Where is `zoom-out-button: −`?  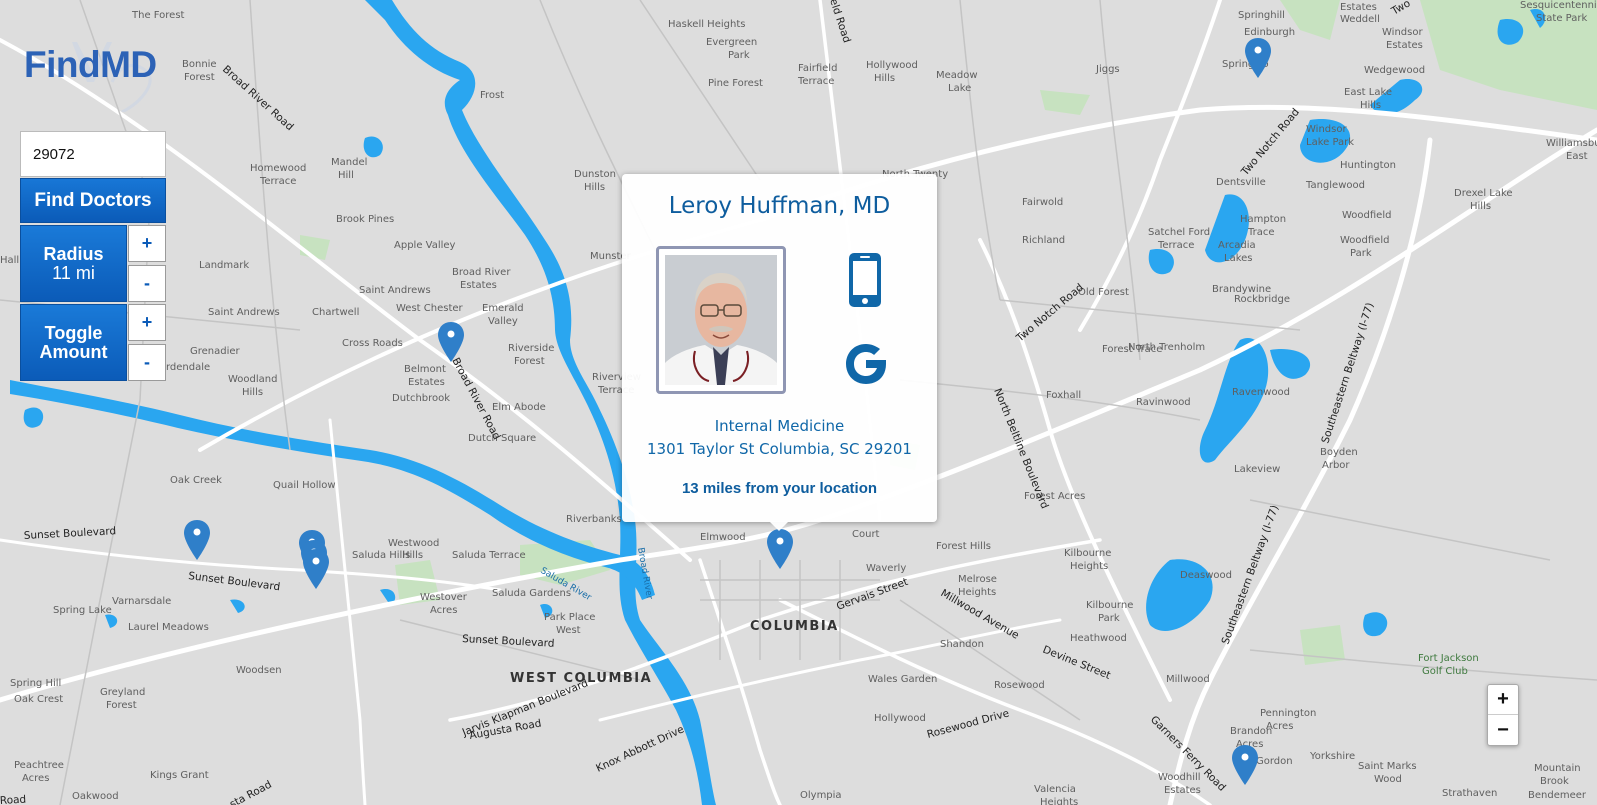 zoom-out-button: − is located at coordinates (1503, 730).